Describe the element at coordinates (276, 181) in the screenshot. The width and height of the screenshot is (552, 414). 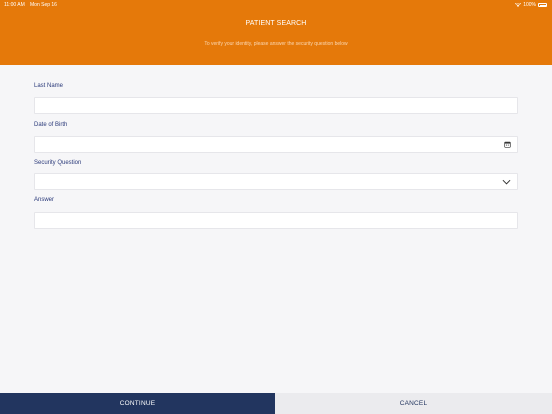
I see `security-question-select` at that location.